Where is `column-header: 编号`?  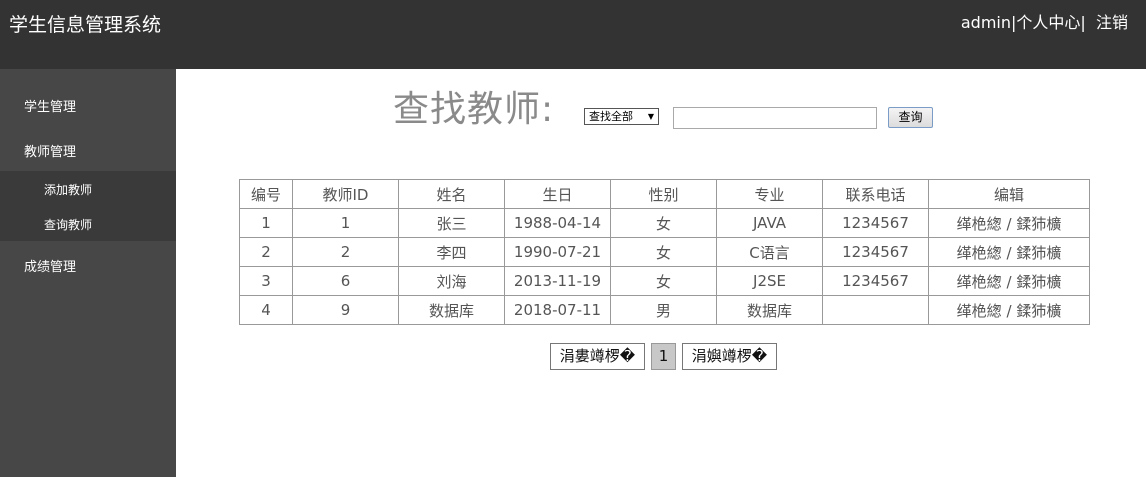 column-header: 编号 is located at coordinates (266, 194).